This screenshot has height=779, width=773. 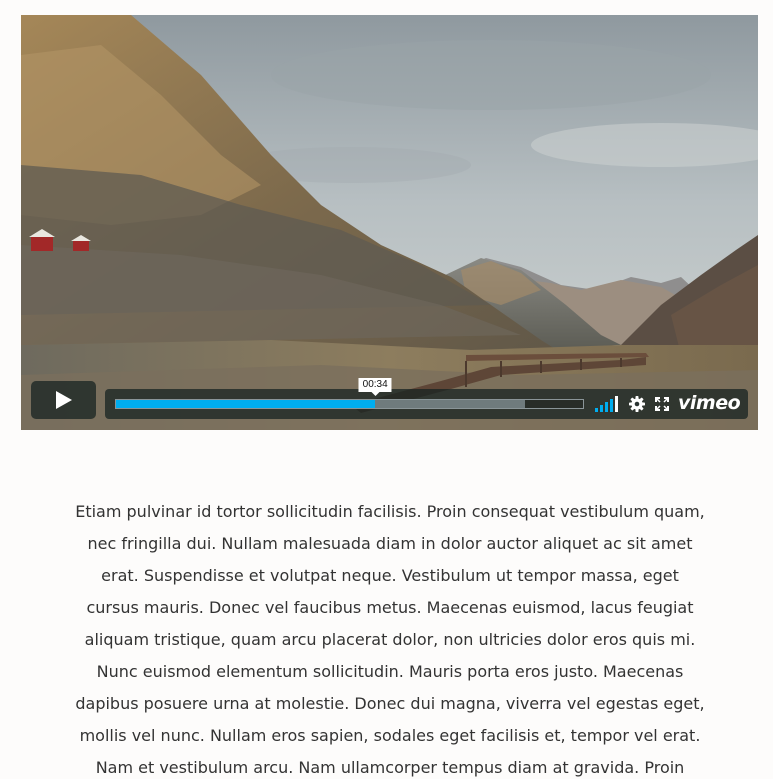 I want to click on player-controlbar: 00:34 vimeo, so click(x=426, y=398).